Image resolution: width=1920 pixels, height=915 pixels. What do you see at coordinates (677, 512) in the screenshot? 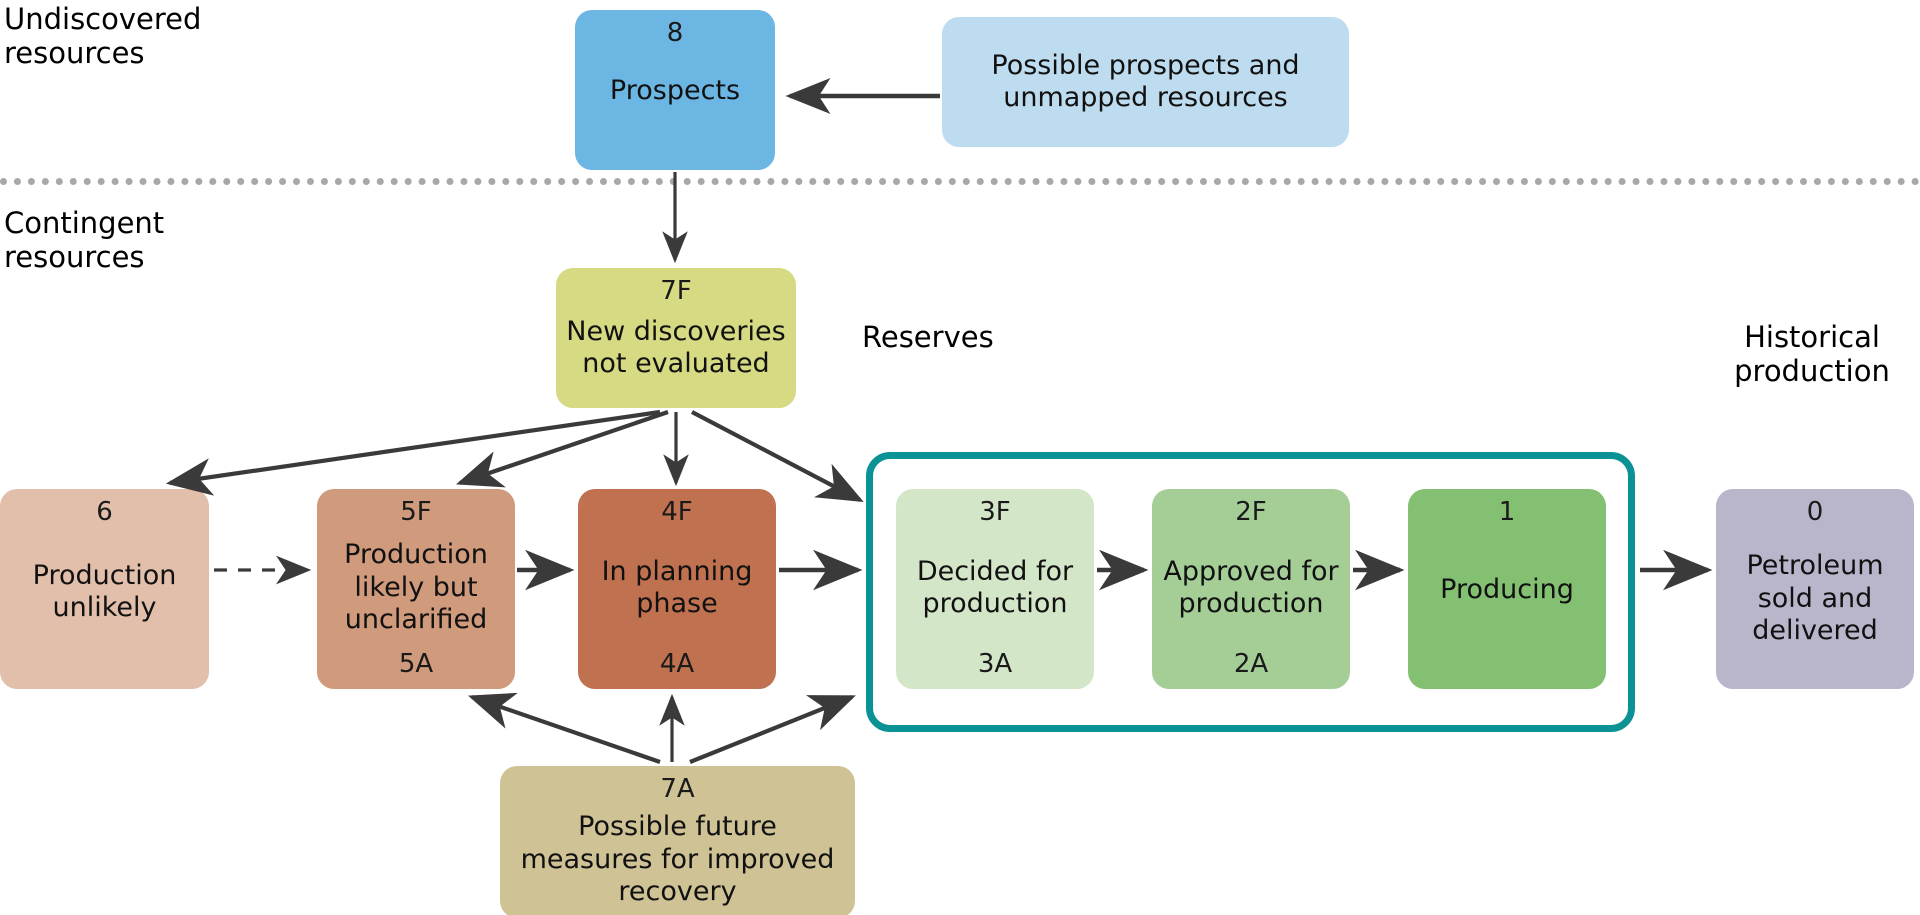
I see `node-in-planning-code-top: 4F` at bounding box center [677, 512].